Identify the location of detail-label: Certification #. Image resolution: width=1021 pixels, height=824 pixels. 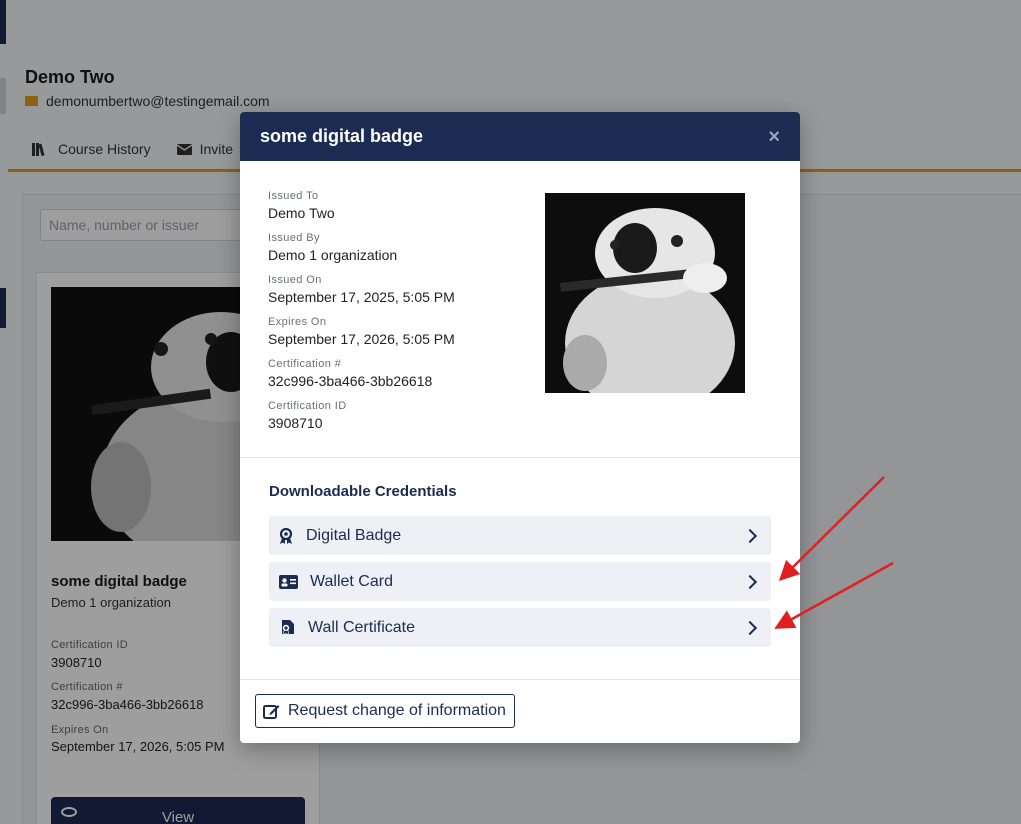
(305, 364).